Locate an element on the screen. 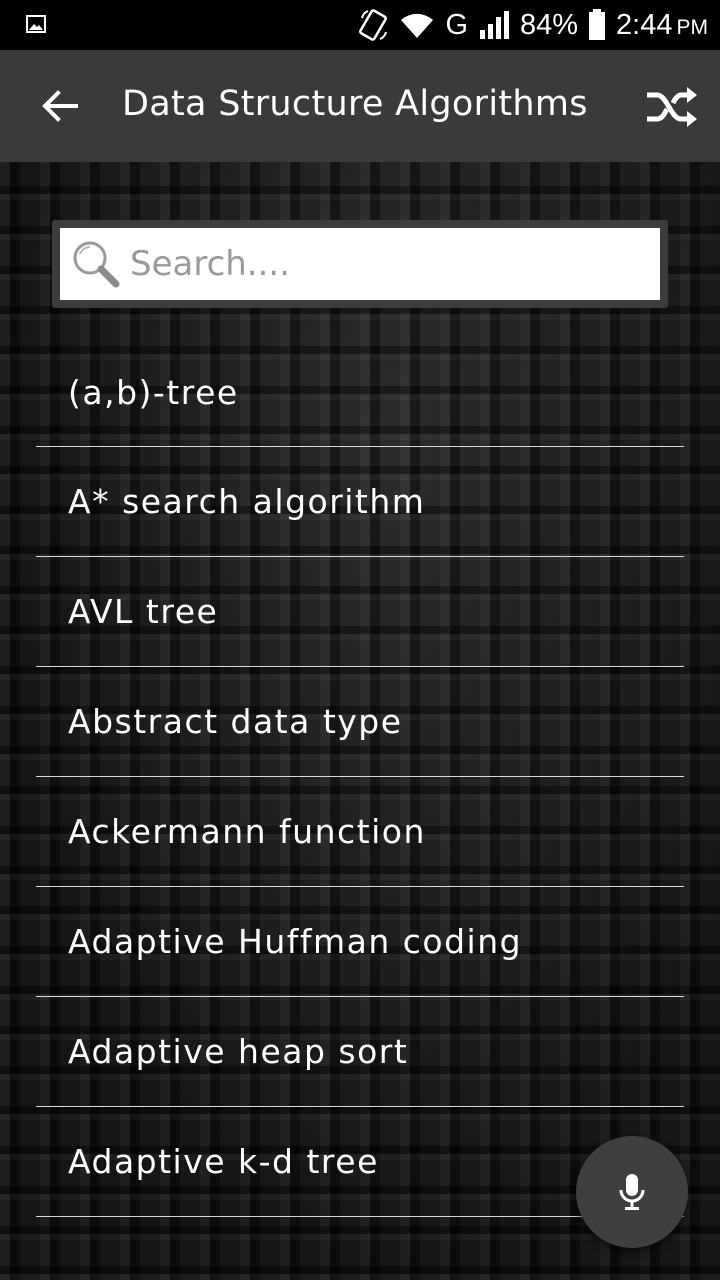  search-container is located at coordinates (360, 264).